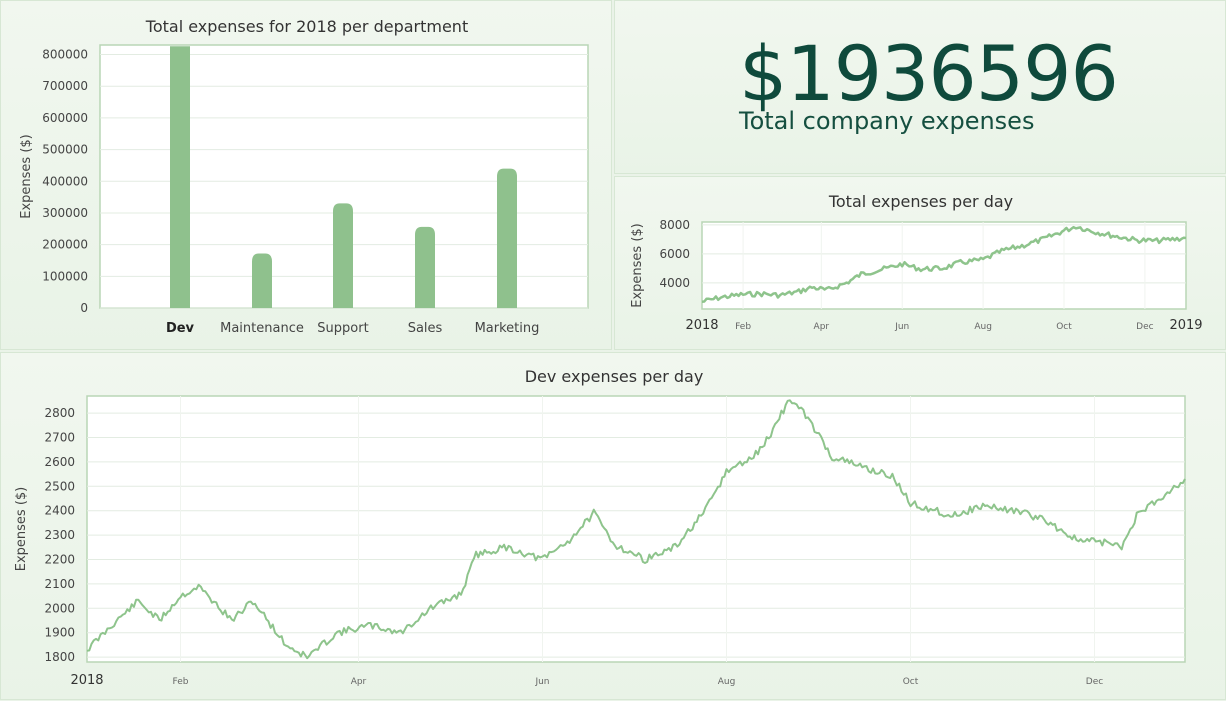 The image size is (1226, 701). Describe the element at coordinates (65, 118) in the screenshot. I see `y-tick-label: 600000` at that location.